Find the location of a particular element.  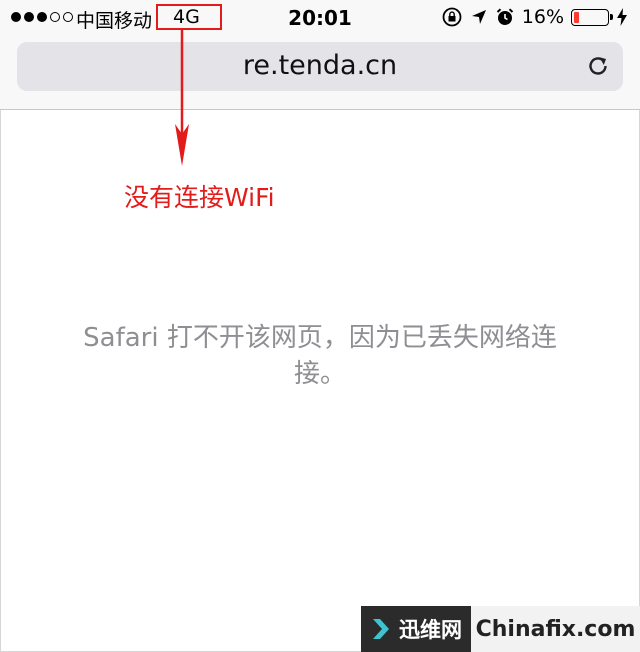

annotation-arrow-icon is located at coordinates (182, 98).